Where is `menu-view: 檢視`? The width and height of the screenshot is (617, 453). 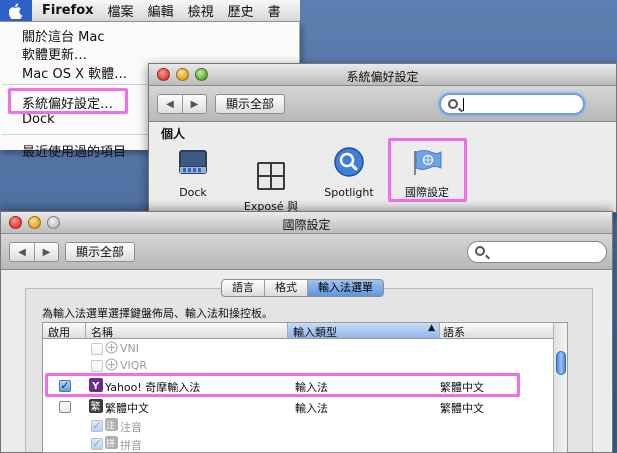 menu-view: 檢視 is located at coordinates (201, 10).